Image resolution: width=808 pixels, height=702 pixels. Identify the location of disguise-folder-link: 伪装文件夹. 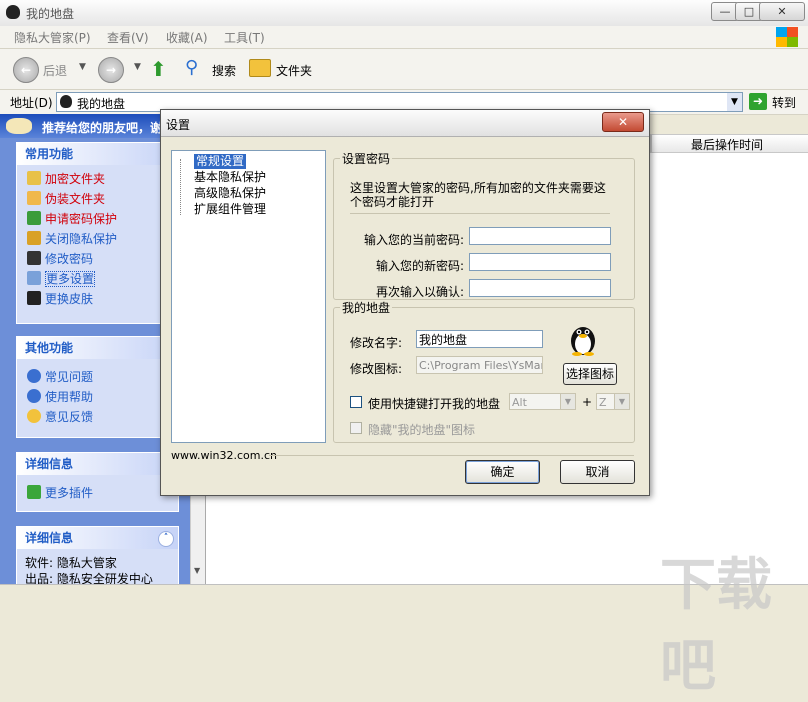
(97, 199).